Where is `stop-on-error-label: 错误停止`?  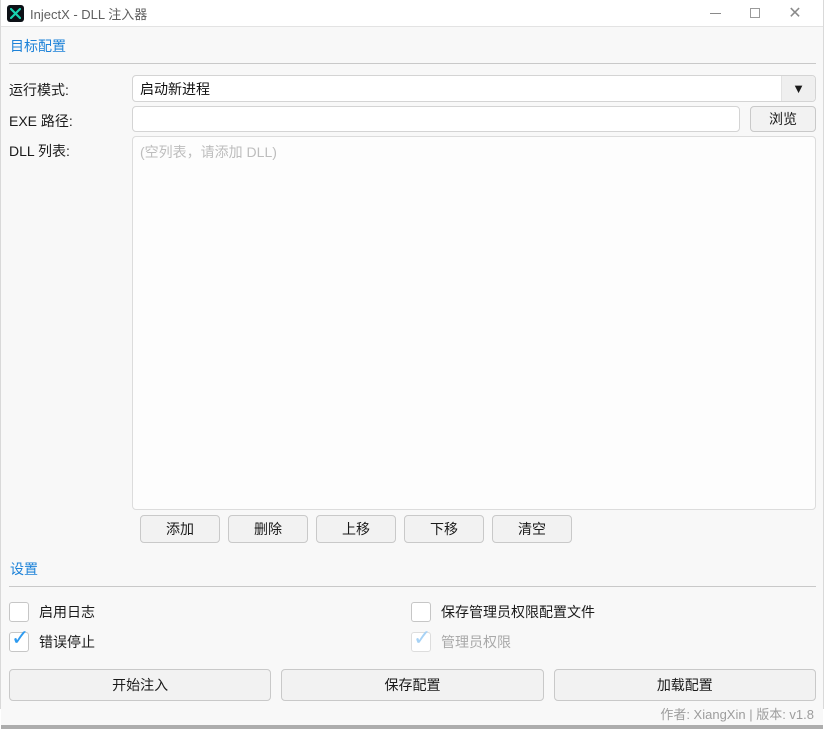 stop-on-error-label: 错误停止 is located at coordinates (67, 642).